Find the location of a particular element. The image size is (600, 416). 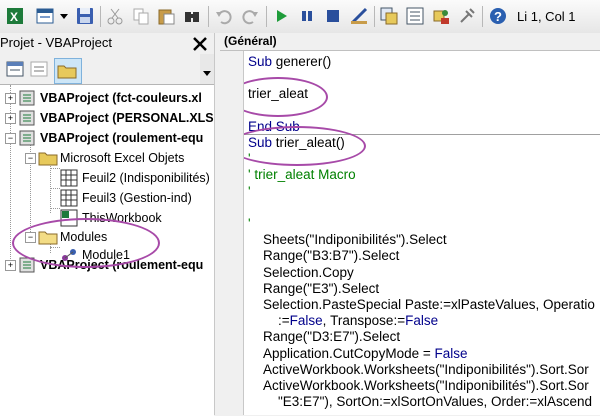

code-text: generer() is located at coordinates (303, 61).